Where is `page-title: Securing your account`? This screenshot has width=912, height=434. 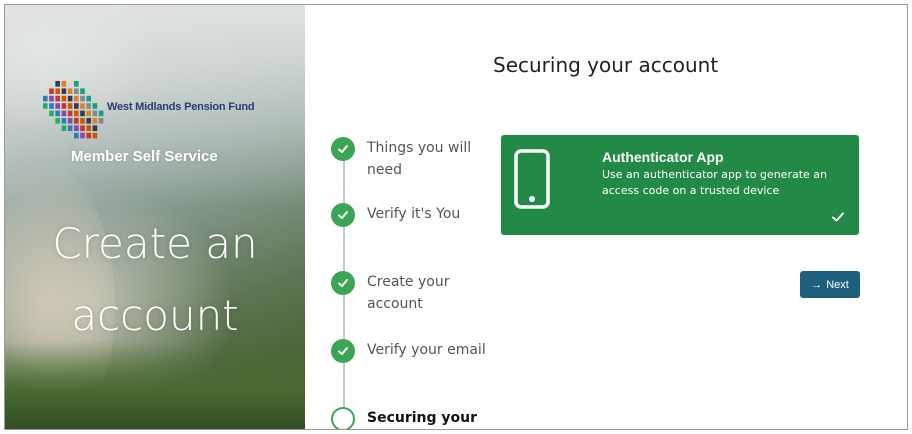
page-title: Securing your account is located at coordinates (606, 65).